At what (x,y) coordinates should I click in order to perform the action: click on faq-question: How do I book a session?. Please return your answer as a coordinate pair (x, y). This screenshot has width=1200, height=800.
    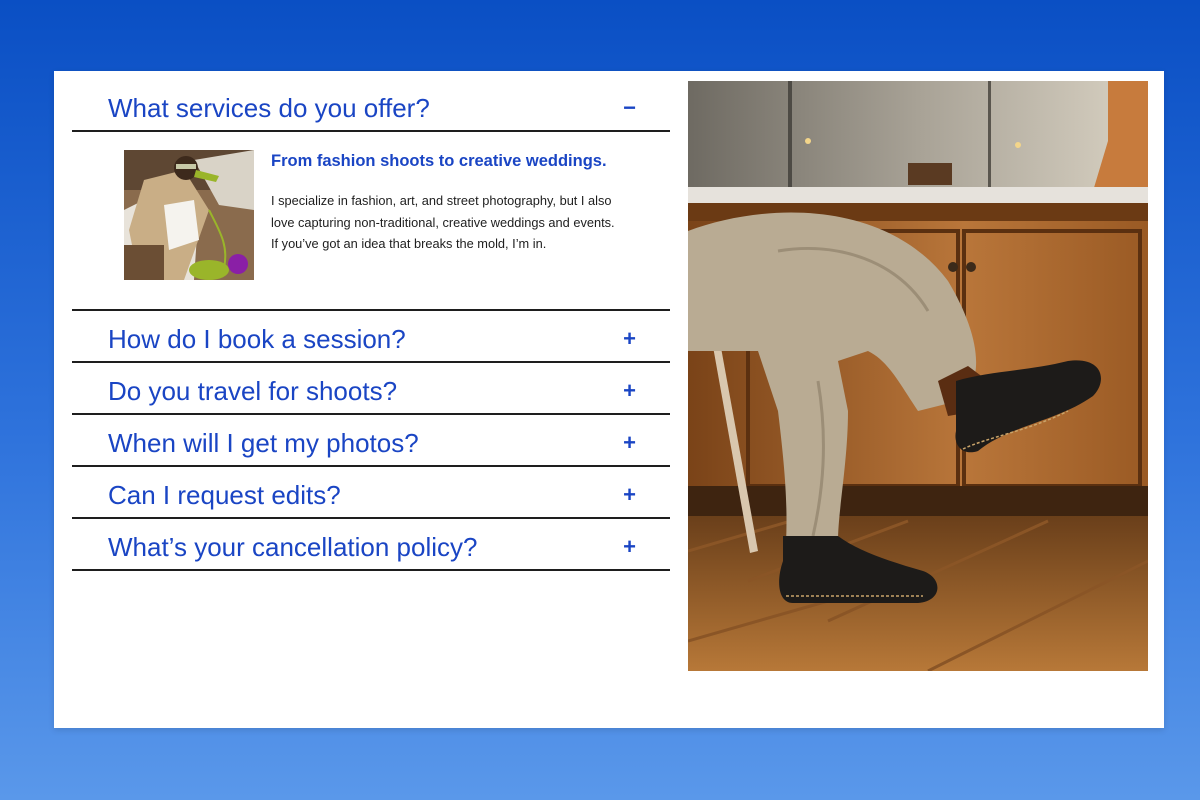
    Looking at the image, I should click on (257, 339).